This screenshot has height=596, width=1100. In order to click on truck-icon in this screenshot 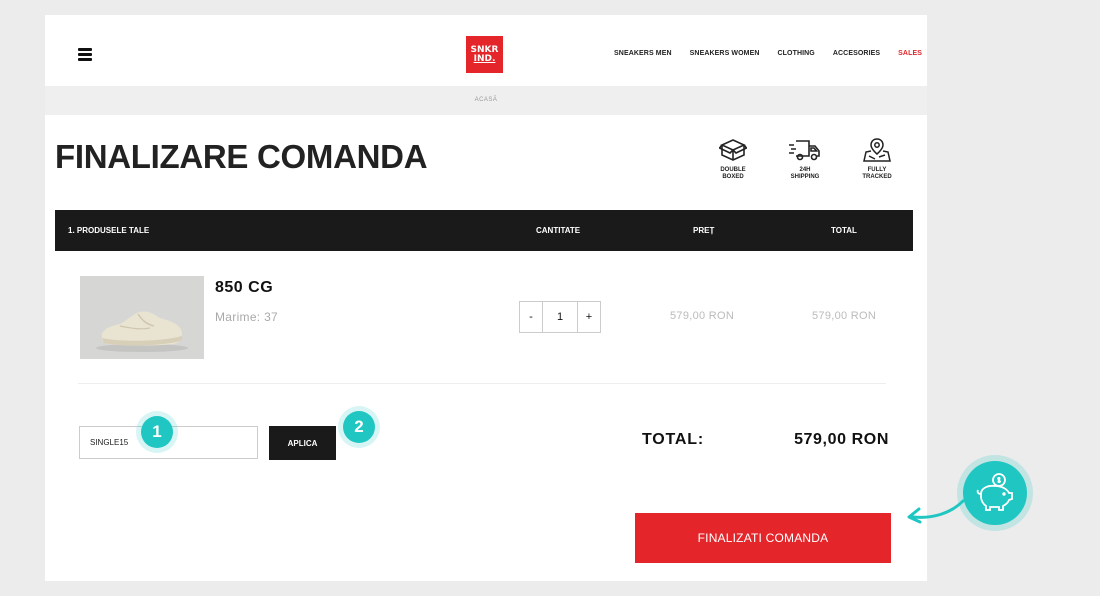, I will do `click(804, 150)`.